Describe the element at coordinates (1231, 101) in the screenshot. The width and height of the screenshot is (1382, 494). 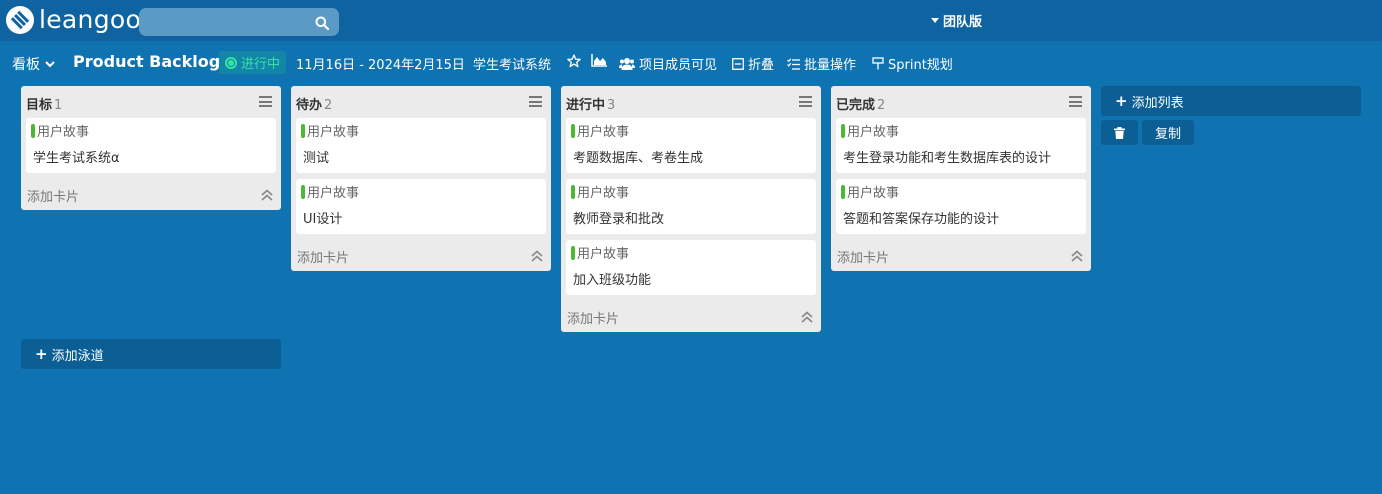
I see `add-list-button: + 添加列表` at that location.